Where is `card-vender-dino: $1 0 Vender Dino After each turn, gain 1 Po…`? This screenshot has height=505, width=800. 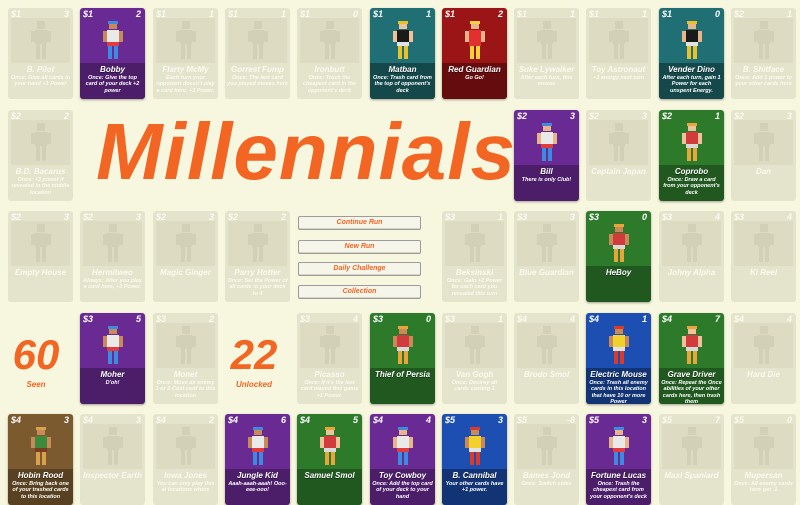
card-vender-dino: $1 0 Vender Dino After each turn, gain 1 Po… is located at coordinates (691, 53).